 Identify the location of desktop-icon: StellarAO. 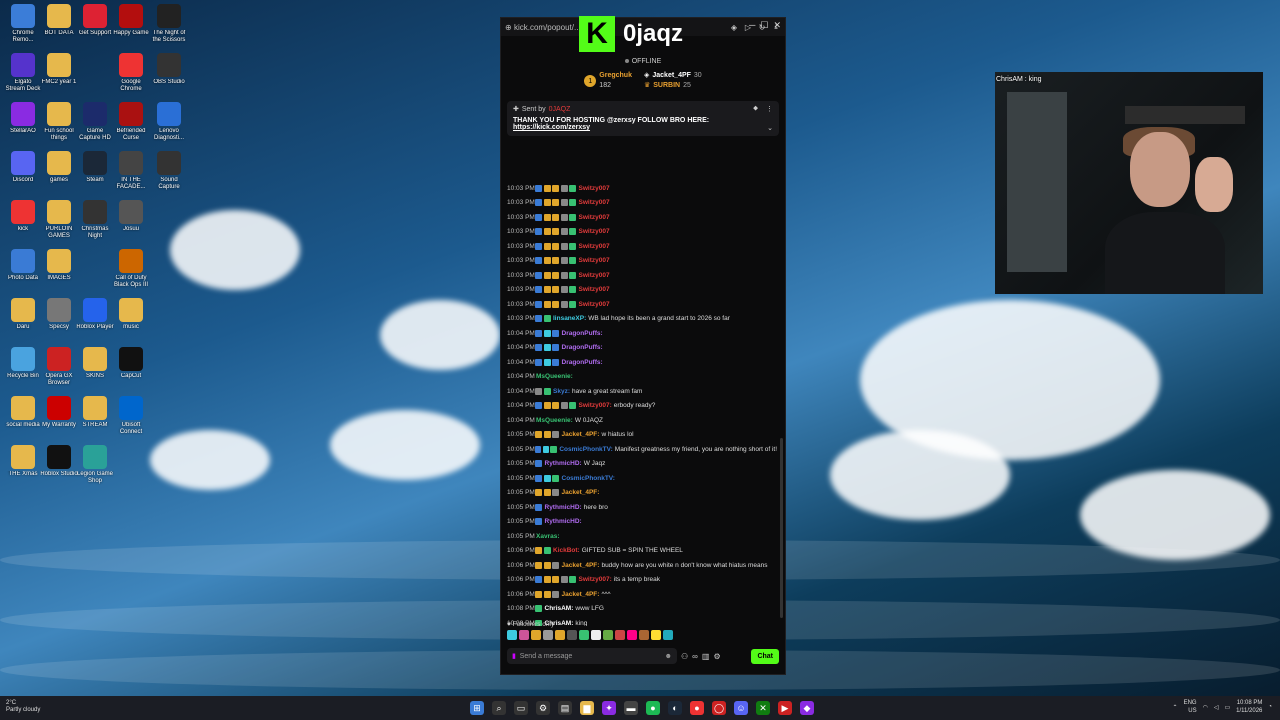
(23, 122).